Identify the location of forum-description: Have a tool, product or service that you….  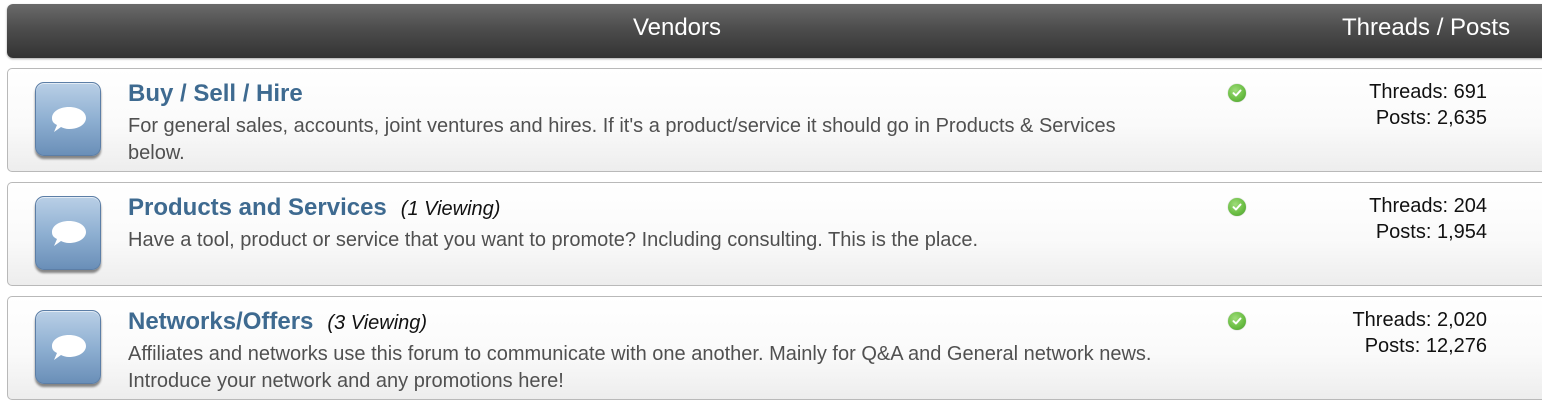
(553, 240).